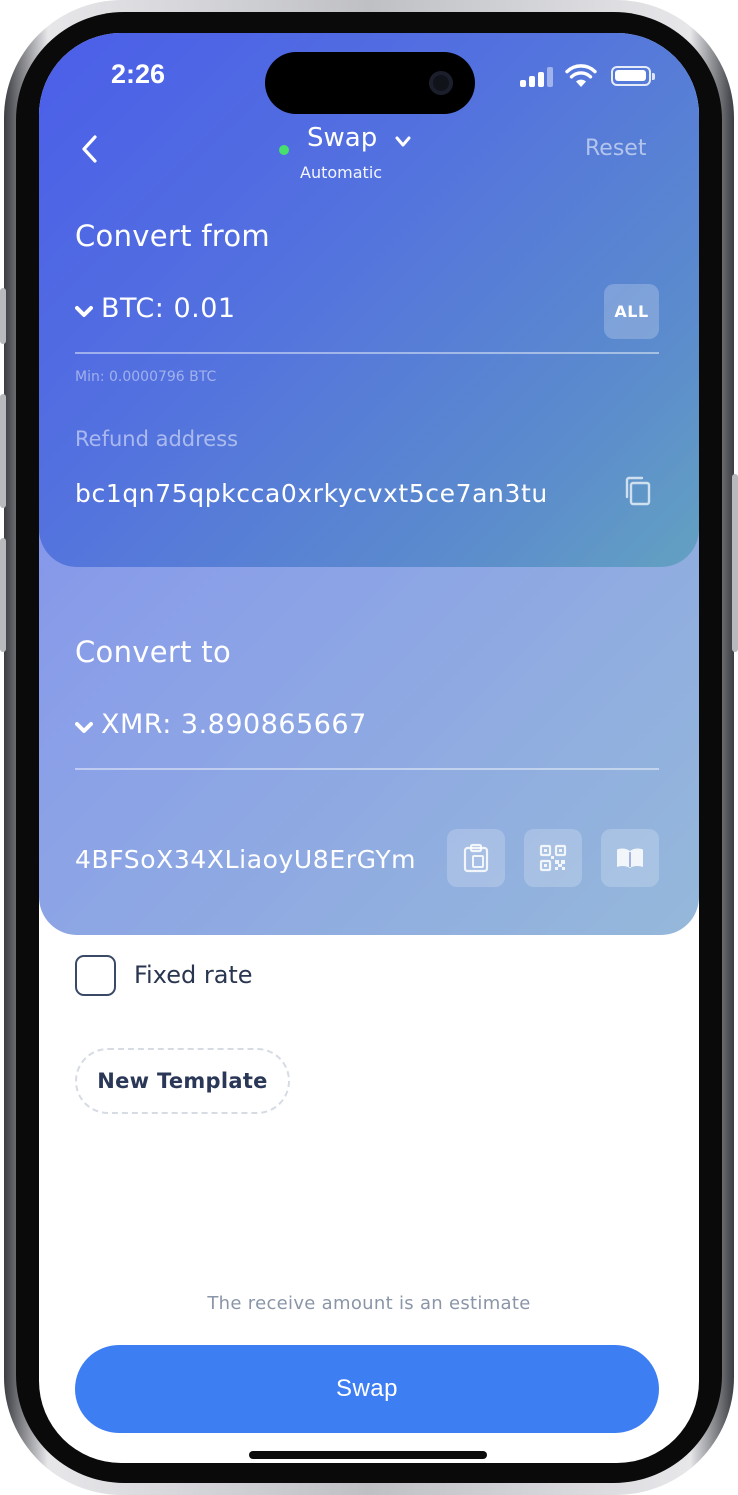 Image resolution: width=738 pixels, height=1495 pixels. What do you see at coordinates (638, 491) in the screenshot?
I see `copy-icon` at bounding box center [638, 491].